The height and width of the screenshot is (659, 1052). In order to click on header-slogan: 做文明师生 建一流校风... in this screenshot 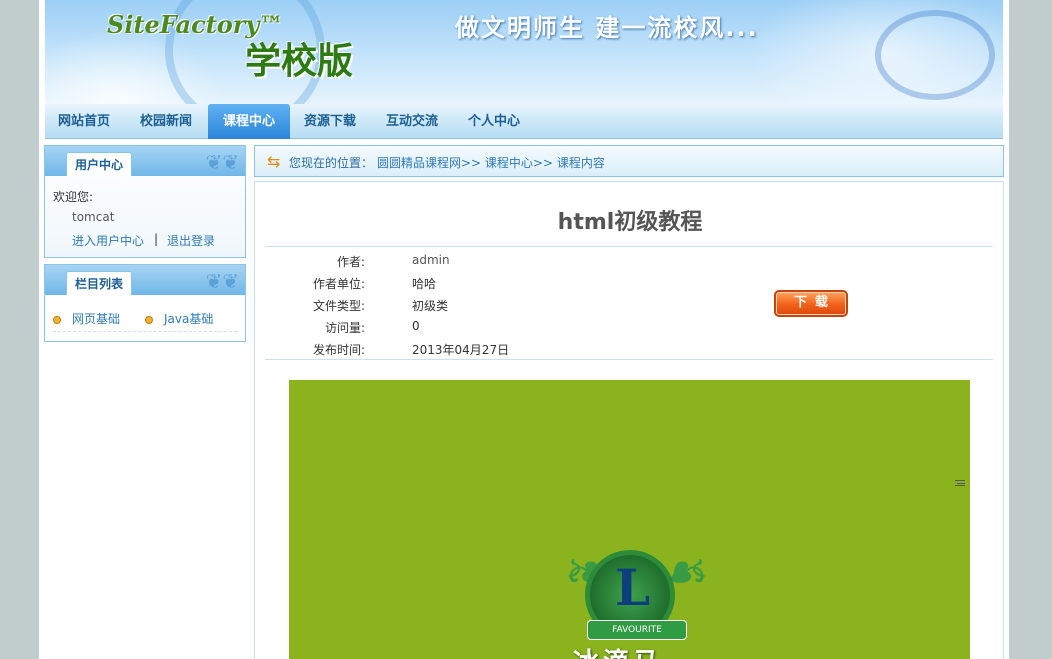, I will do `click(607, 28)`.